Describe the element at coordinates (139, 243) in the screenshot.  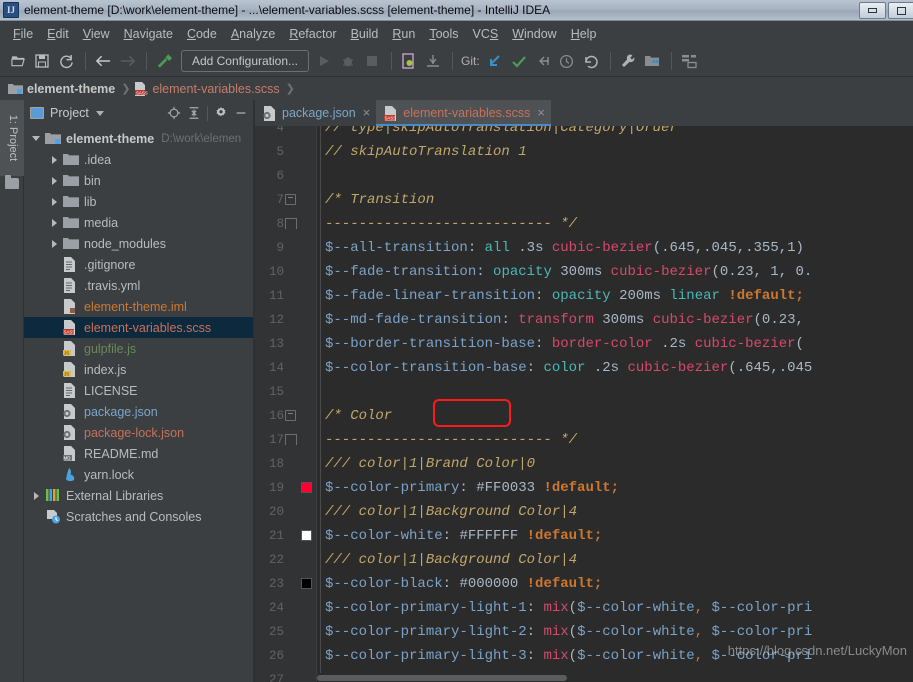
I see `tree-node-node-modules: node_modules` at that location.